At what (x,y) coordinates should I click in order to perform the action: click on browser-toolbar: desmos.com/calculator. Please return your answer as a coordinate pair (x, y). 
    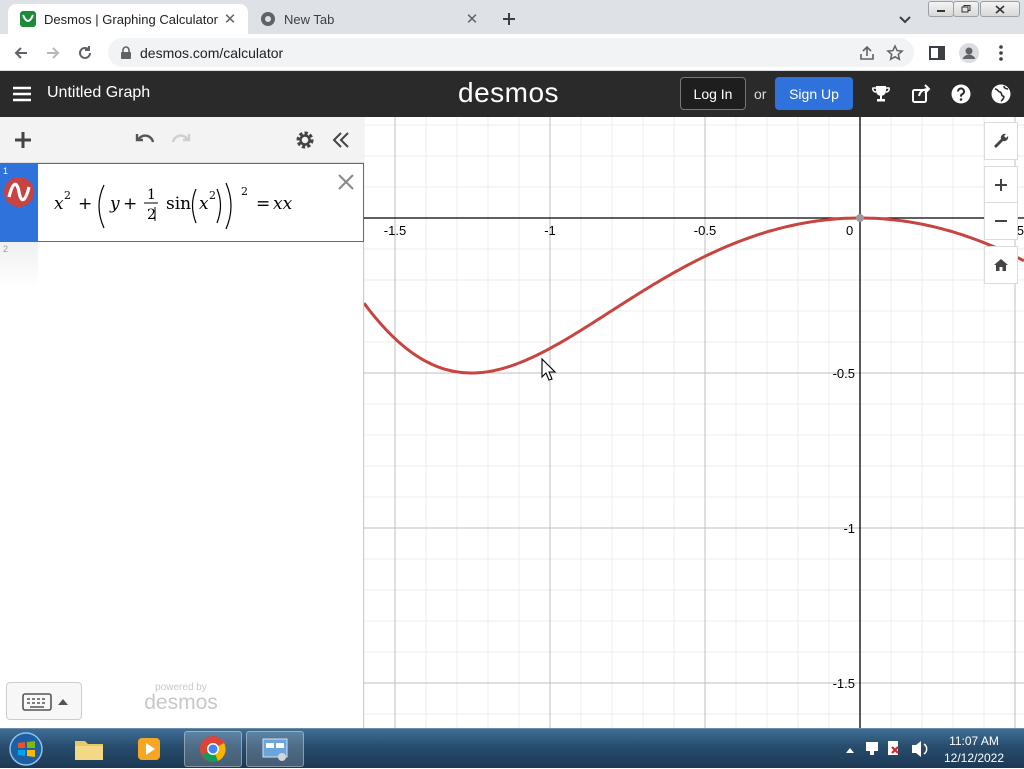
    Looking at the image, I should click on (512, 52).